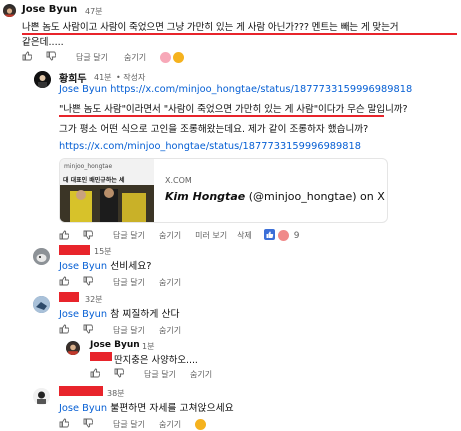 The width and height of the screenshot is (461, 431). I want to click on comment-text: Jose Byun 불편하면 자세를 고쳐앉으세요, so click(146, 408).